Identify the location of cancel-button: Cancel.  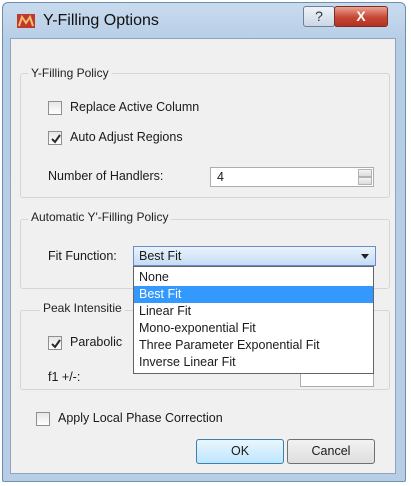
(331, 451).